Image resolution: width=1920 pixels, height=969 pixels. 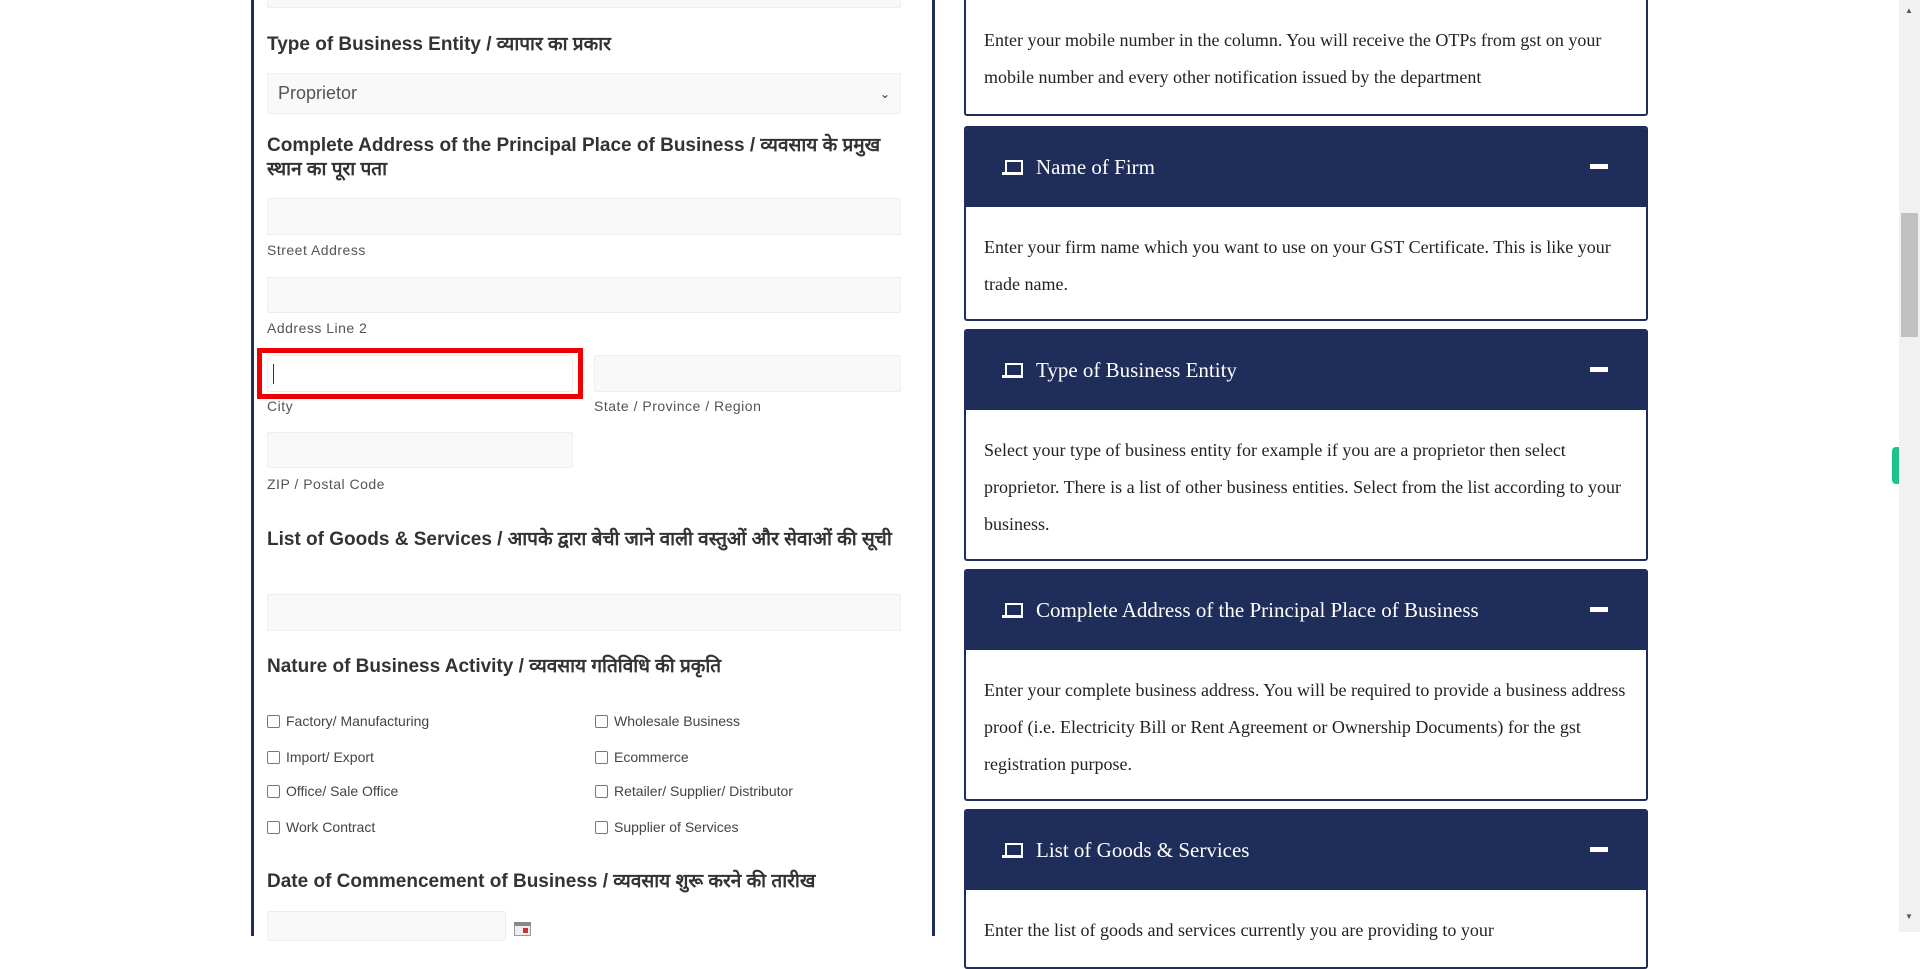 What do you see at coordinates (1306, 370) in the screenshot?
I see `help-card-header: Type of Business Entity` at bounding box center [1306, 370].